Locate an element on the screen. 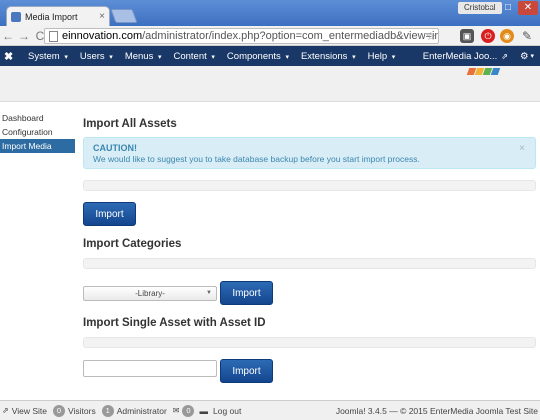 Image resolution: width=540 pixels, height=420 pixels. asset-id-input is located at coordinates (150, 368).